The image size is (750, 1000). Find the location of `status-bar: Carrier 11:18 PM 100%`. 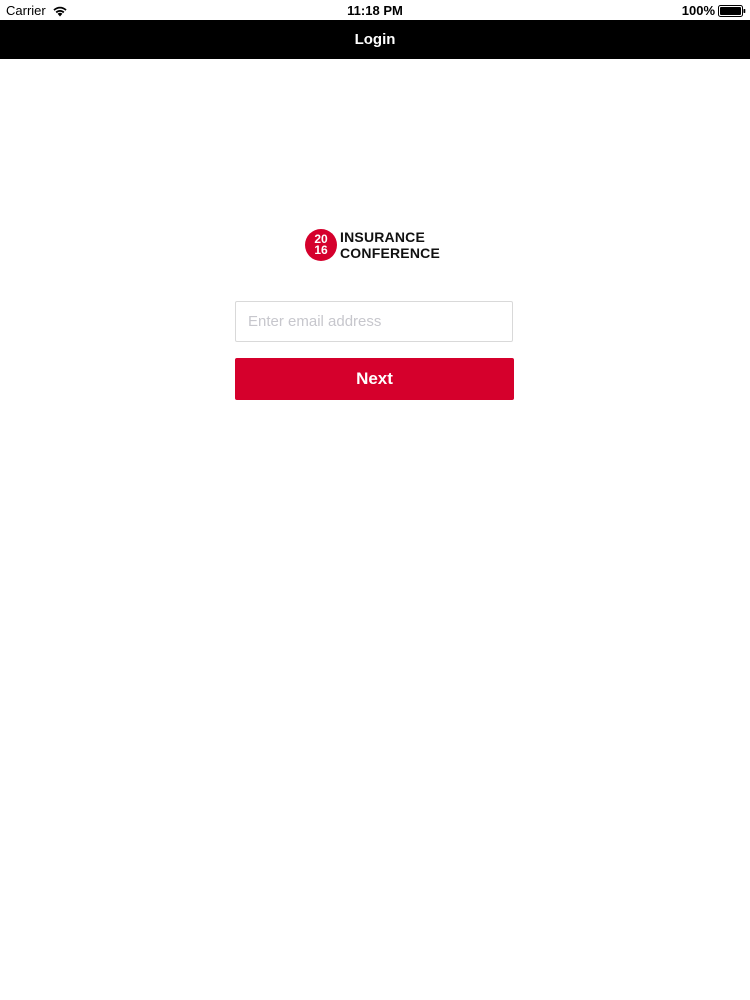

status-bar: Carrier 11:18 PM 100% is located at coordinates (375, 10).